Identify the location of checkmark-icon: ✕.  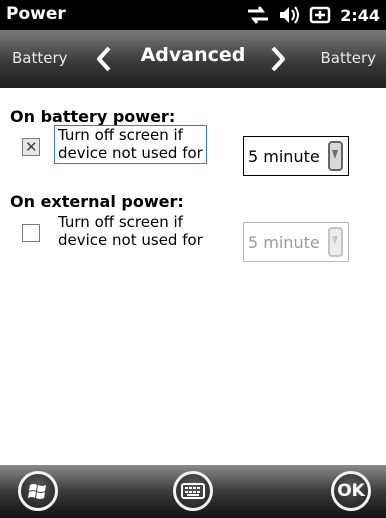
(31, 147).